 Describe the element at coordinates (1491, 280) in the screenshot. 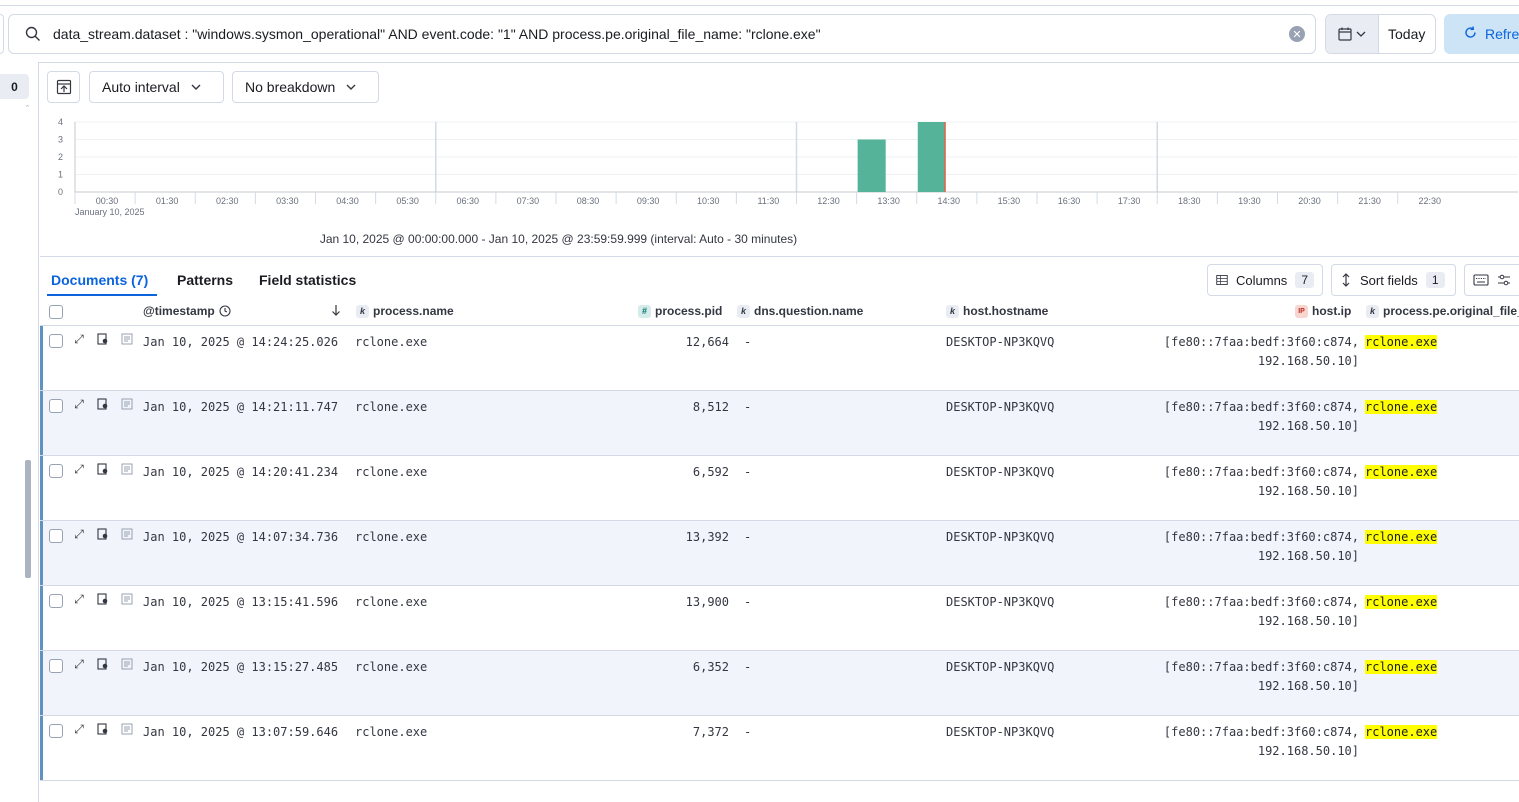

I see `keyboard-shortcuts-button` at that location.